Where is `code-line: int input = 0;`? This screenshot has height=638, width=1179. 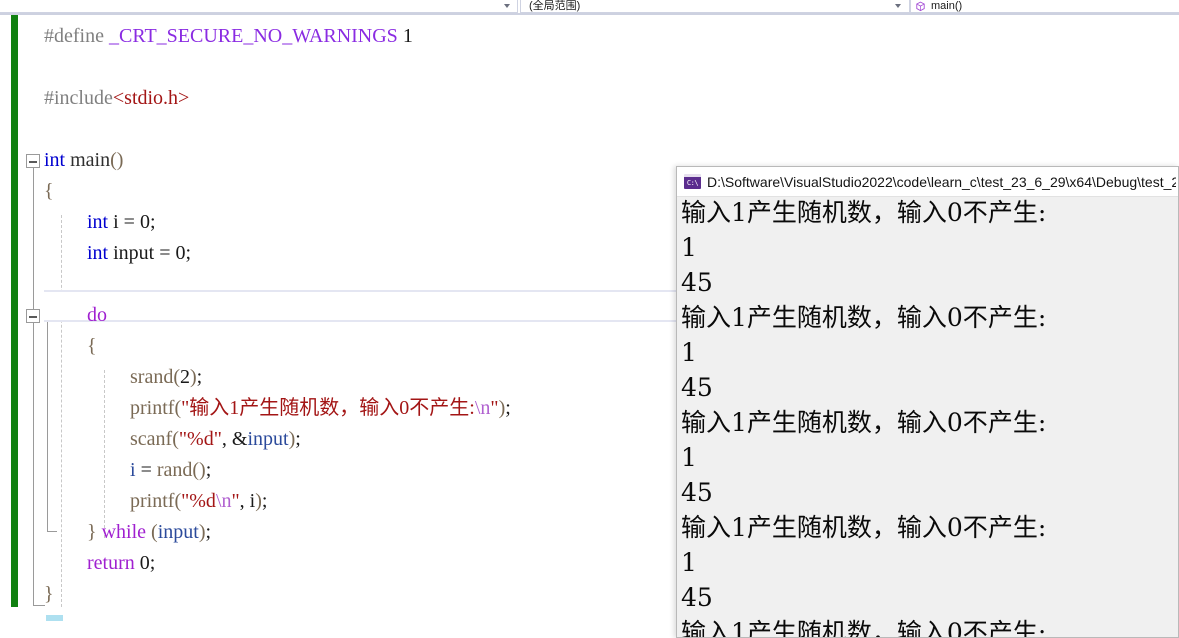 code-line: int input = 0; is located at coordinates (139, 253).